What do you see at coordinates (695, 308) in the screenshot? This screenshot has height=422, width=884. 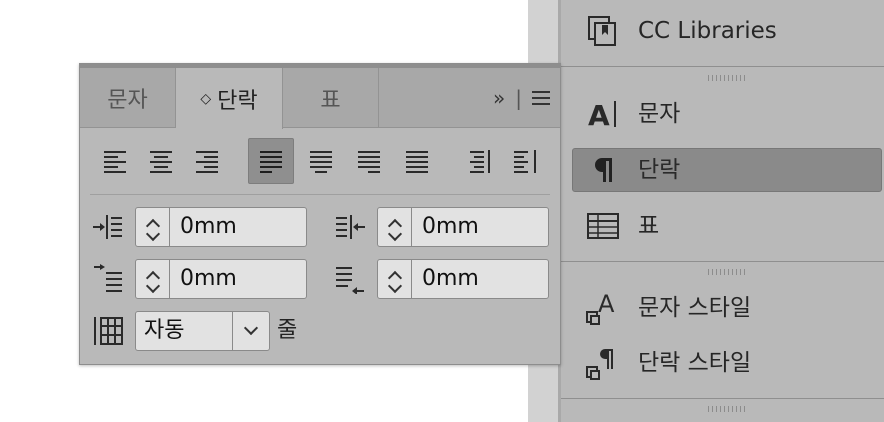 I see `dock-item-label: 문자 스타일` at bounding box center [695, 308].